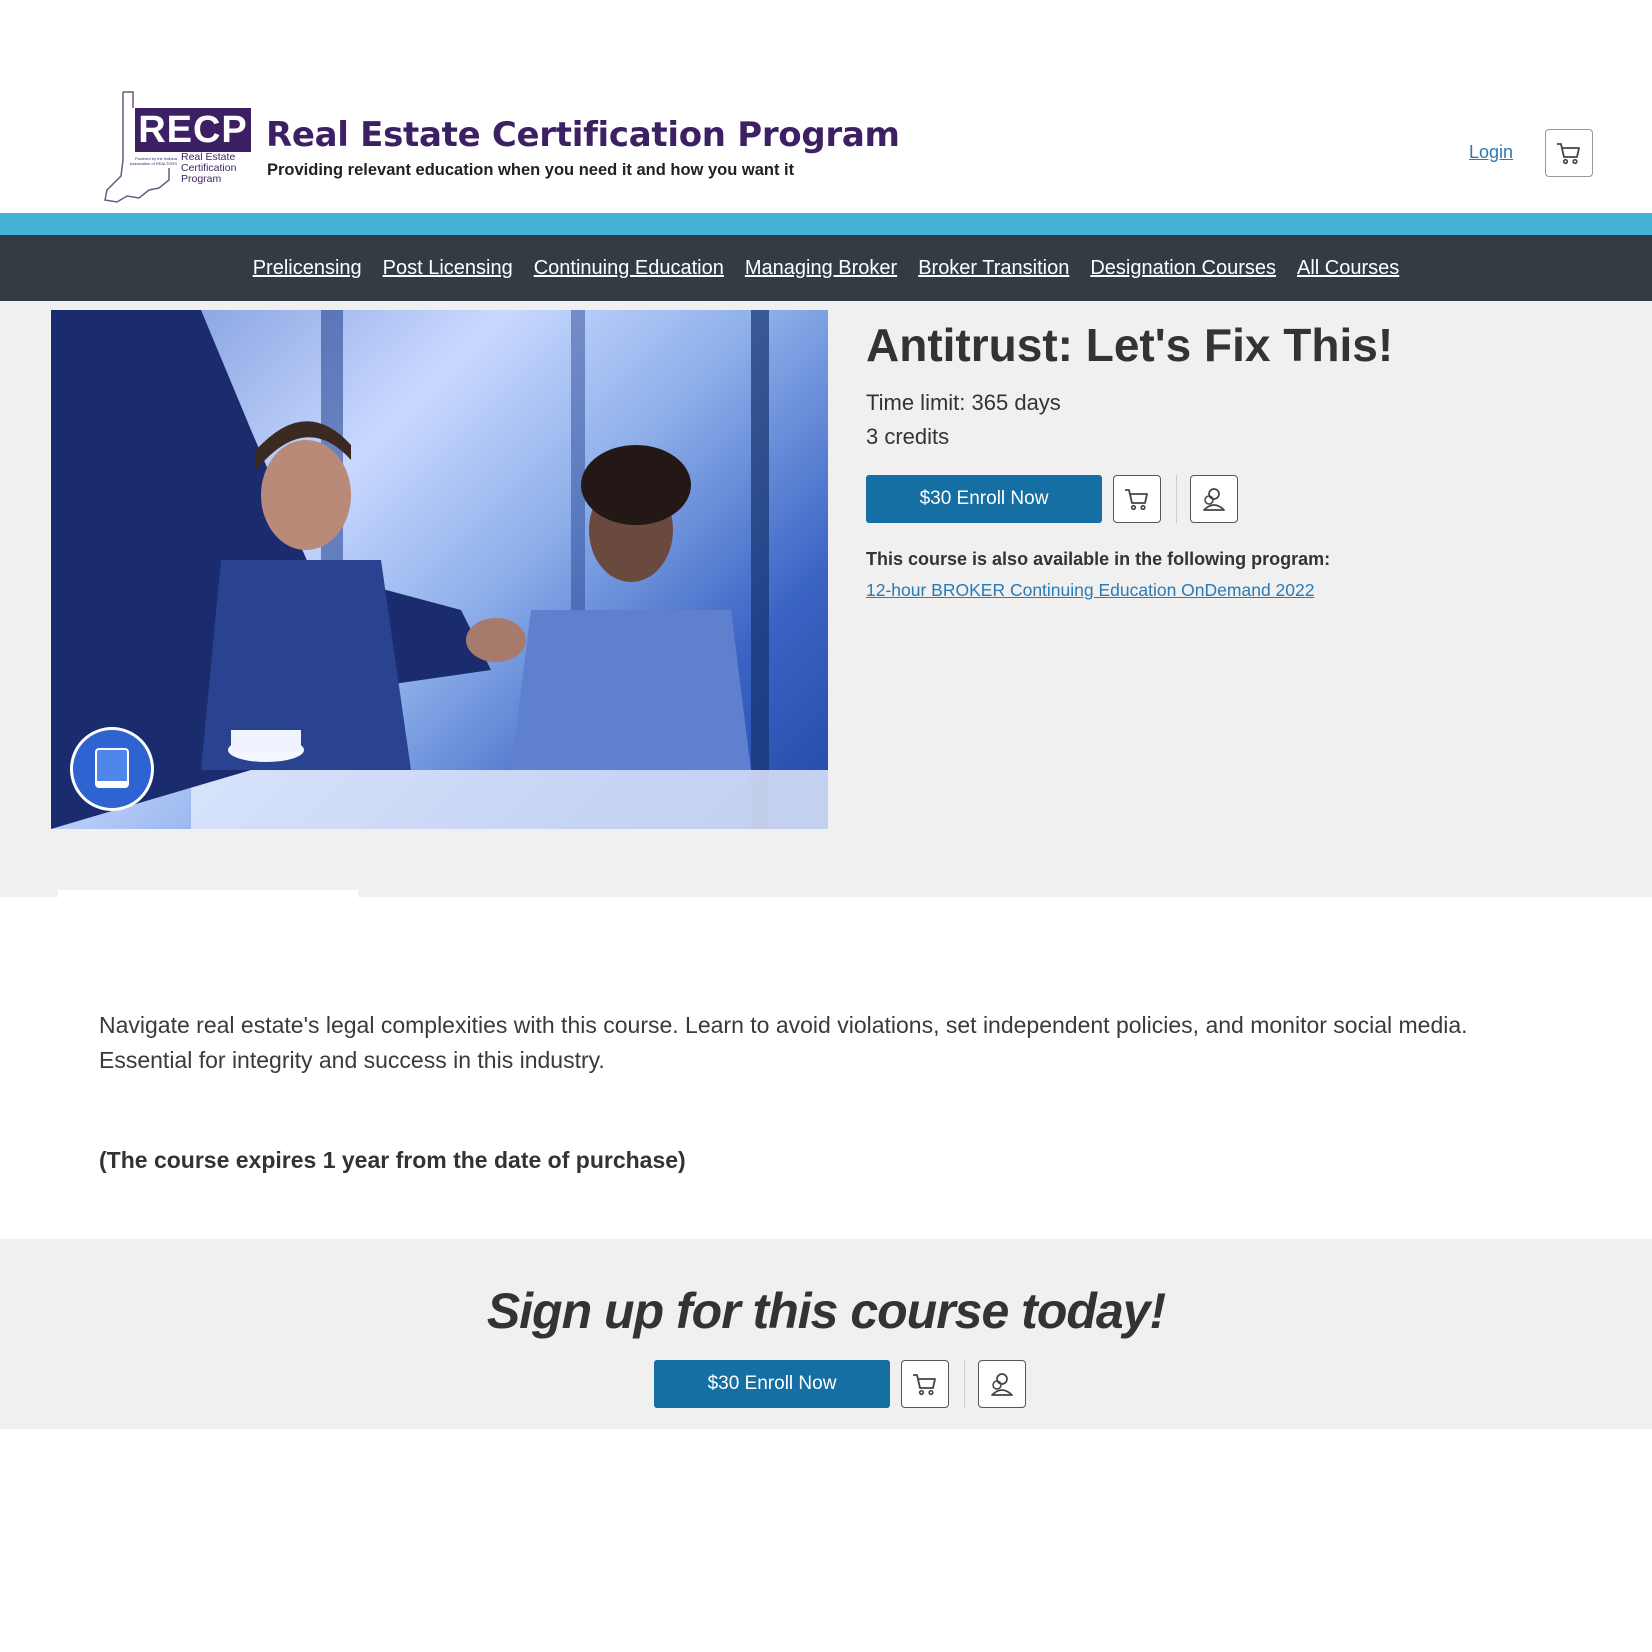 This screenshot has height=1652, width=1652. I want to click on add-to-cart-button, so click(1137, 499).